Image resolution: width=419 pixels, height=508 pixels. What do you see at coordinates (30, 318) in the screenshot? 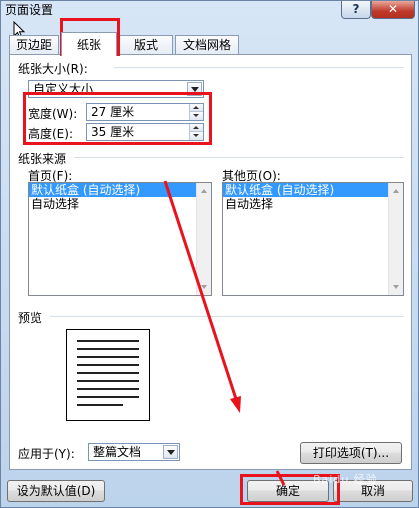
I see `preview-group-label: 预览` at bounding box center [30, 318].